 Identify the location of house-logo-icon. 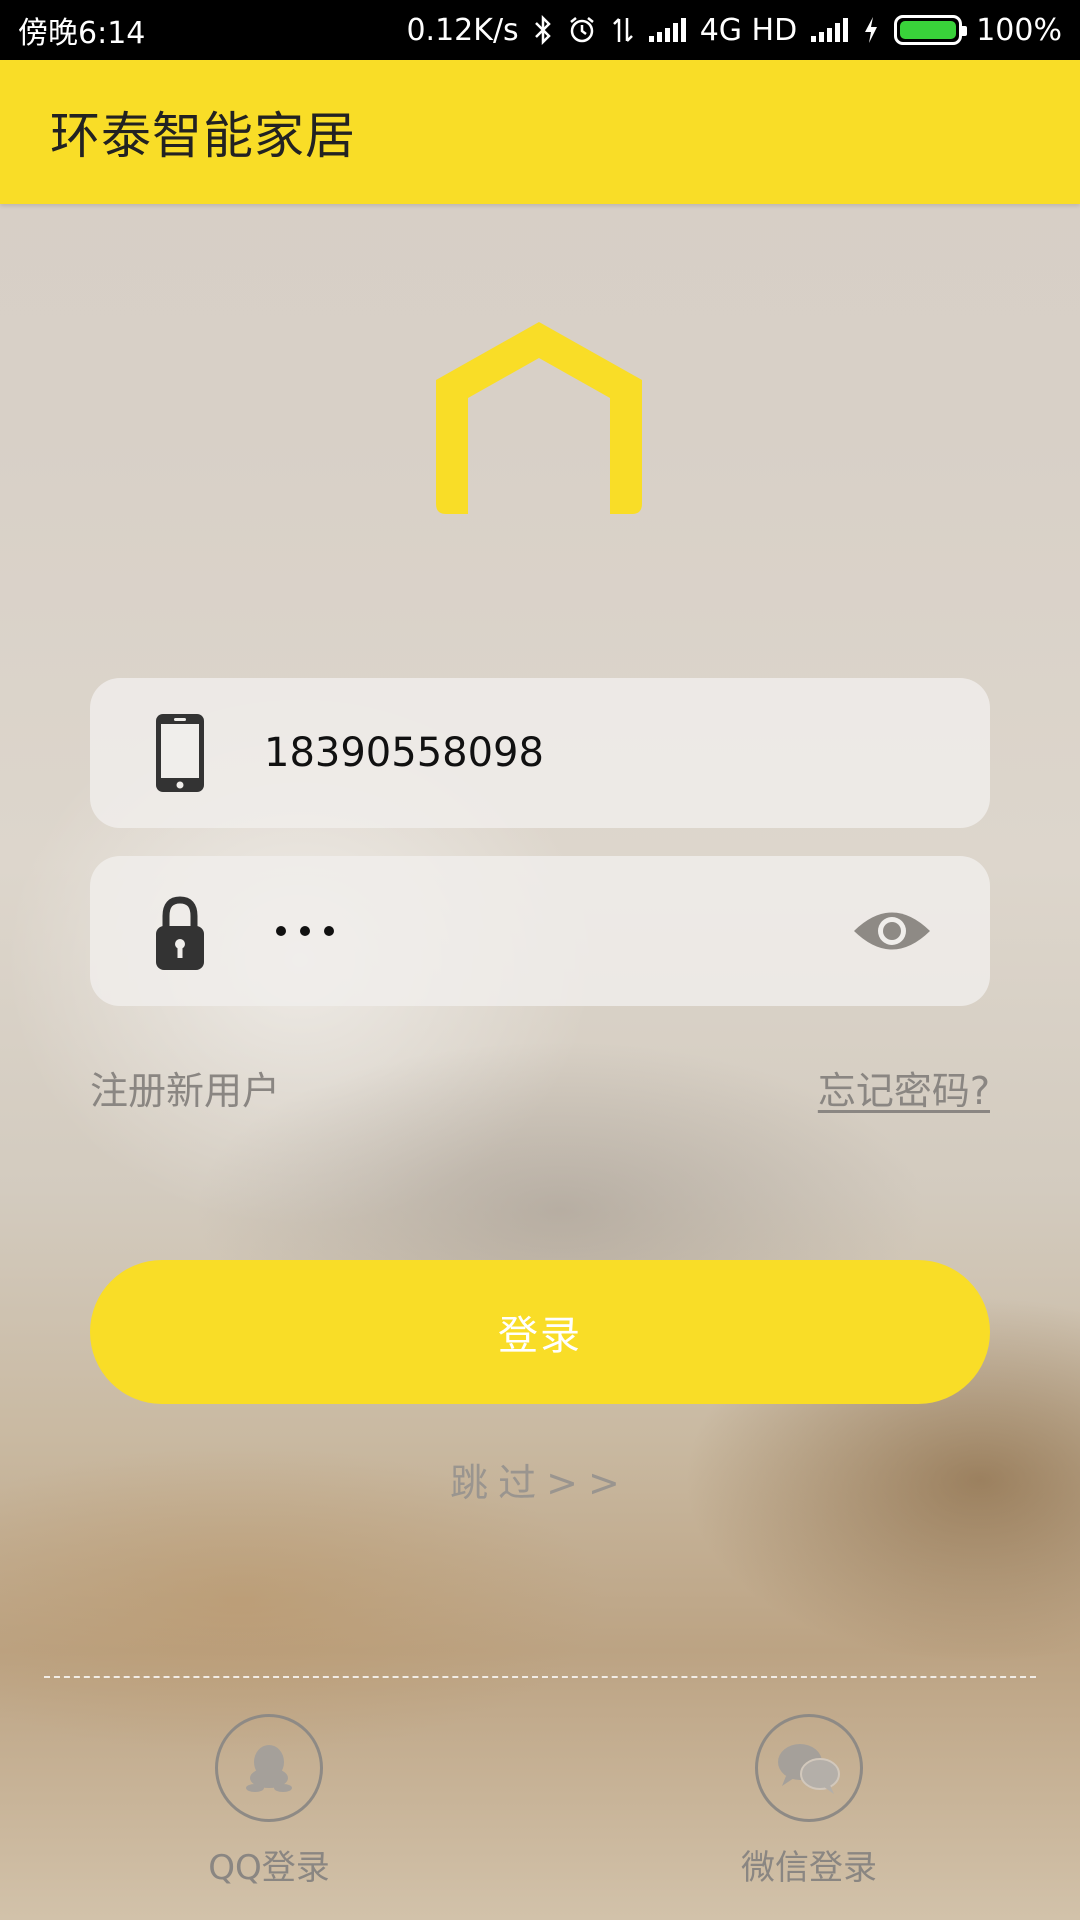
(539, 418).